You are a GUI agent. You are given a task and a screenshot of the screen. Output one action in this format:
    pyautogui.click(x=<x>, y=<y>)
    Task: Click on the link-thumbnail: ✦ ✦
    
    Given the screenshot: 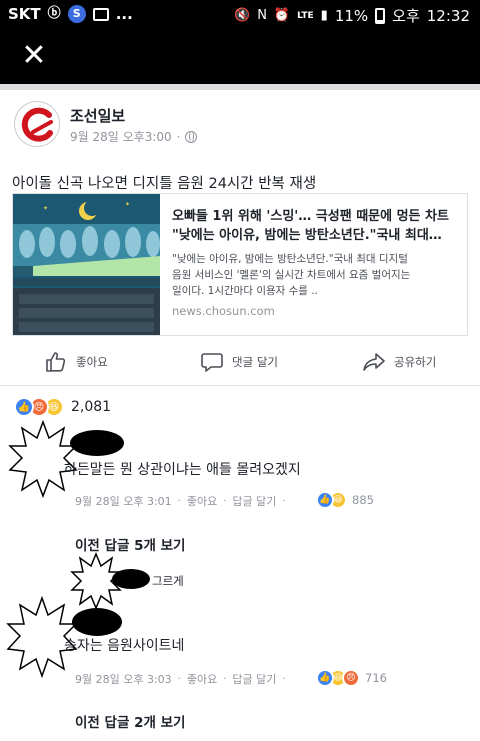 What is the action you would take?
    pyautogui.click(x=86, y=264)
    